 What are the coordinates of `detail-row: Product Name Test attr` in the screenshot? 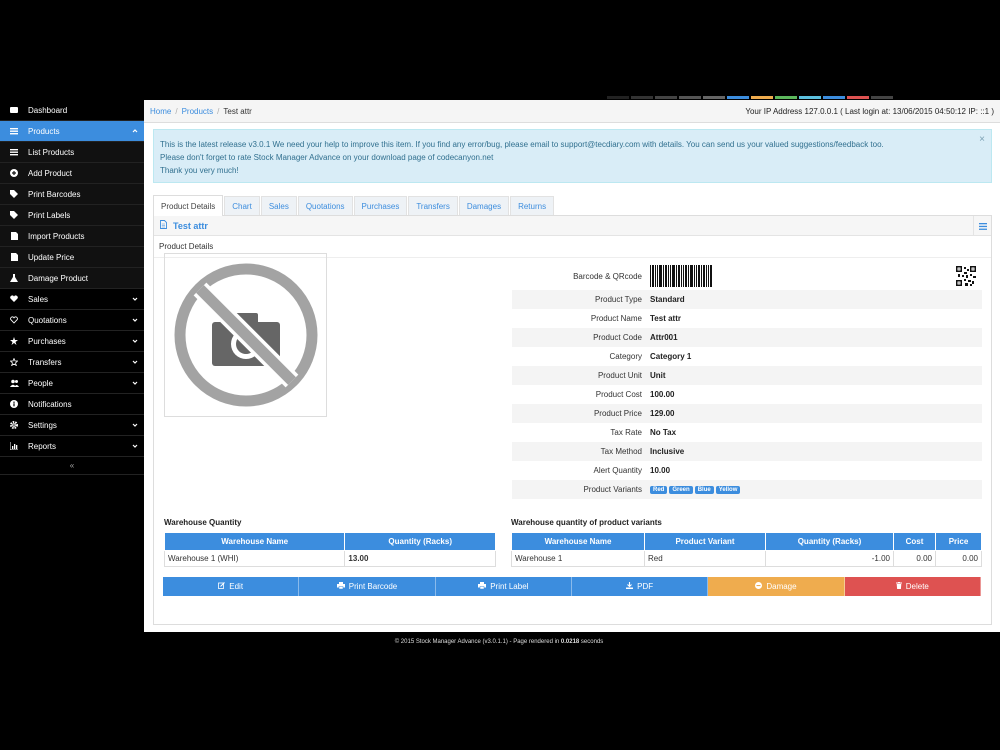 It's located at (747, 318).